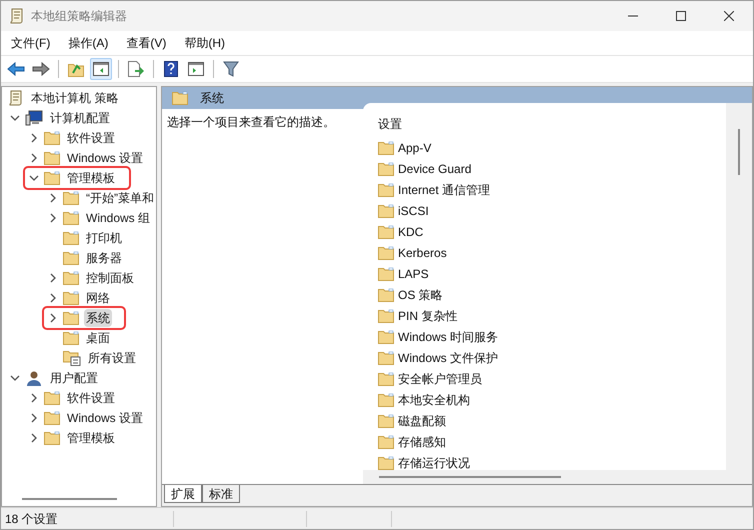 Image resolution: width=754 pixels, height=530 pixels. What do you see at coordinates (448, 337) in the screenshot?
I see `list-item: Windows 时间服务` at bounding box center [448, 337].